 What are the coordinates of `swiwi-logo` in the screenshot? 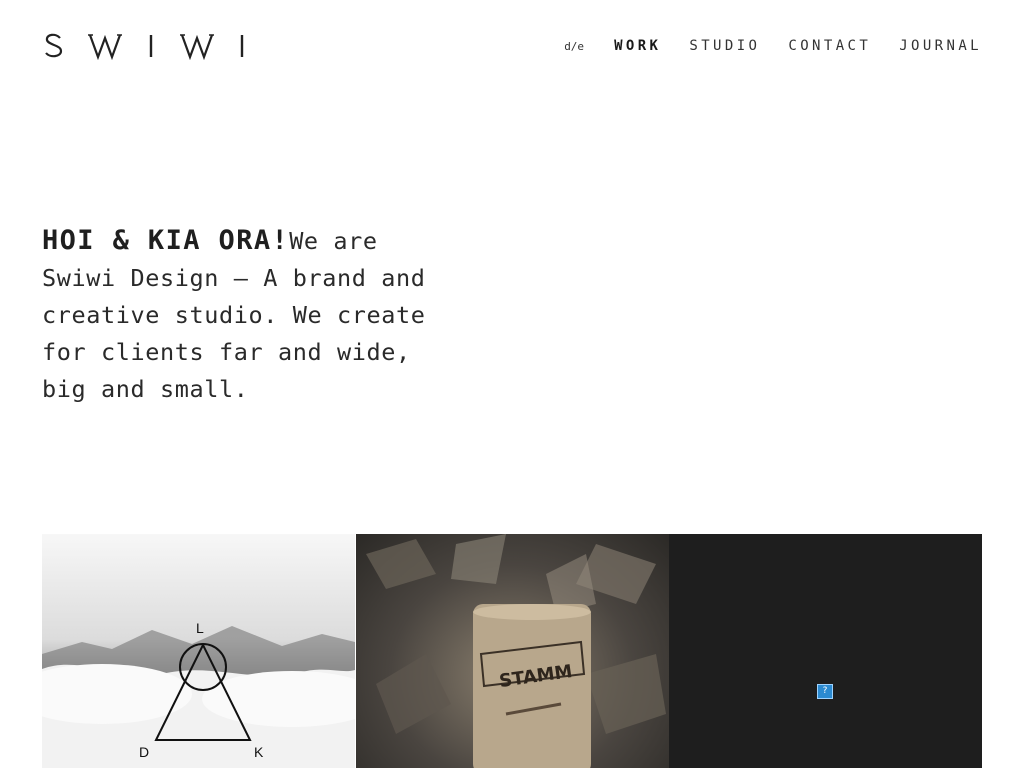 It's located at (144, 46).